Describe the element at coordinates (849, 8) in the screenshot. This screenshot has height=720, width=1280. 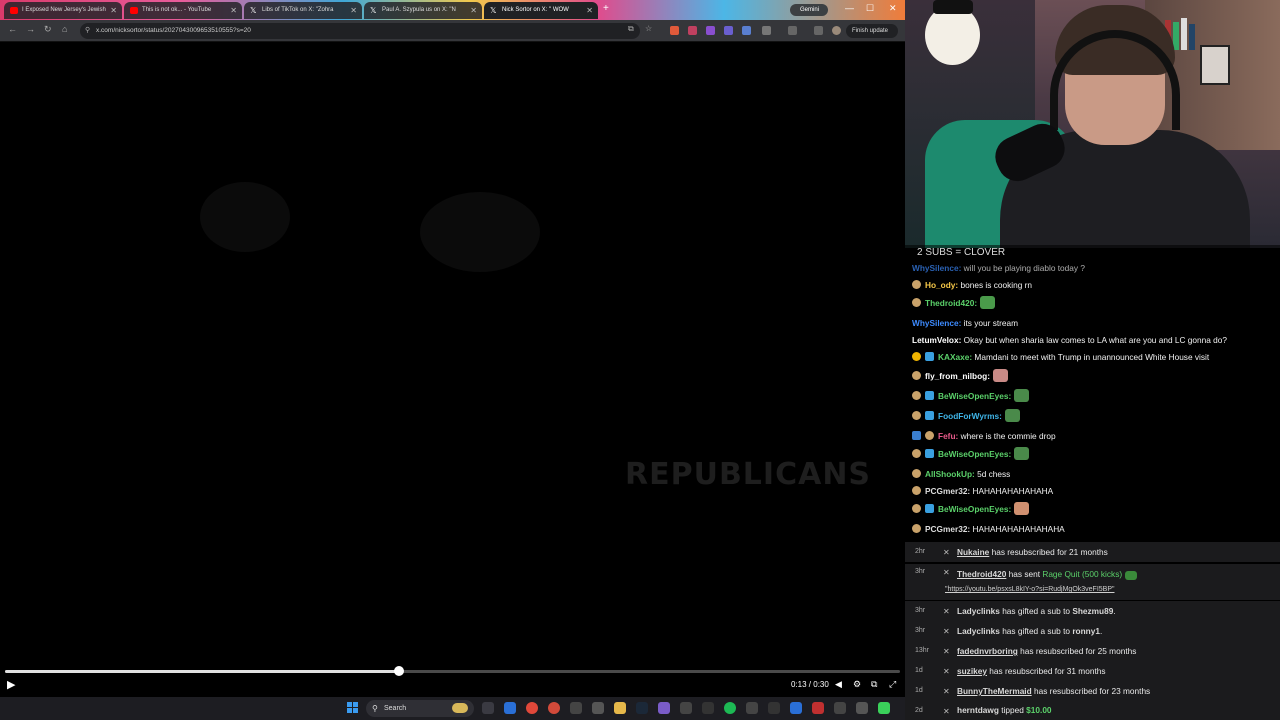
I see `minimize-icon: —` at that location.